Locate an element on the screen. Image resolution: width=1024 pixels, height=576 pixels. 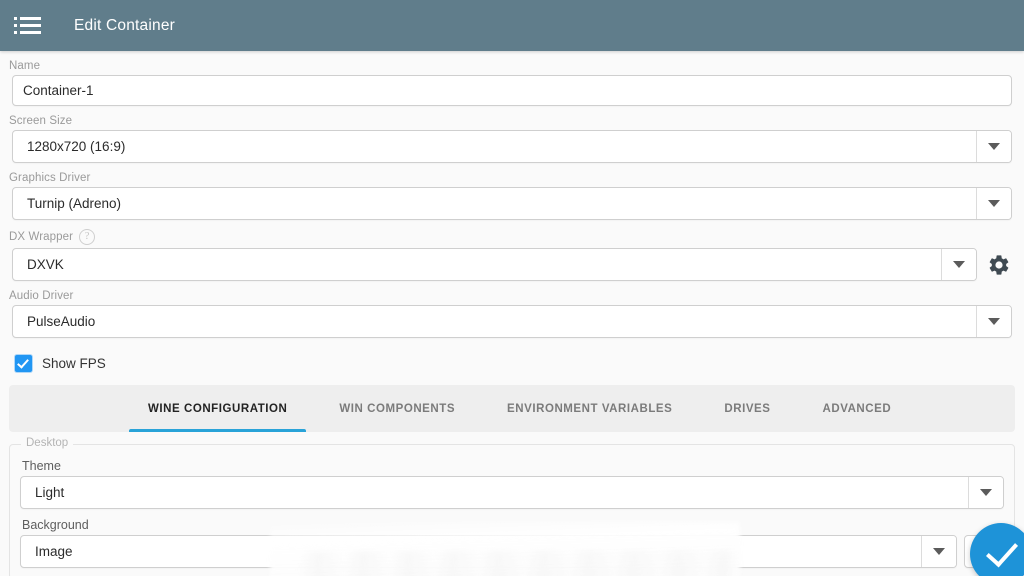
background-field: Background Image is located at coordinates (512, 543).